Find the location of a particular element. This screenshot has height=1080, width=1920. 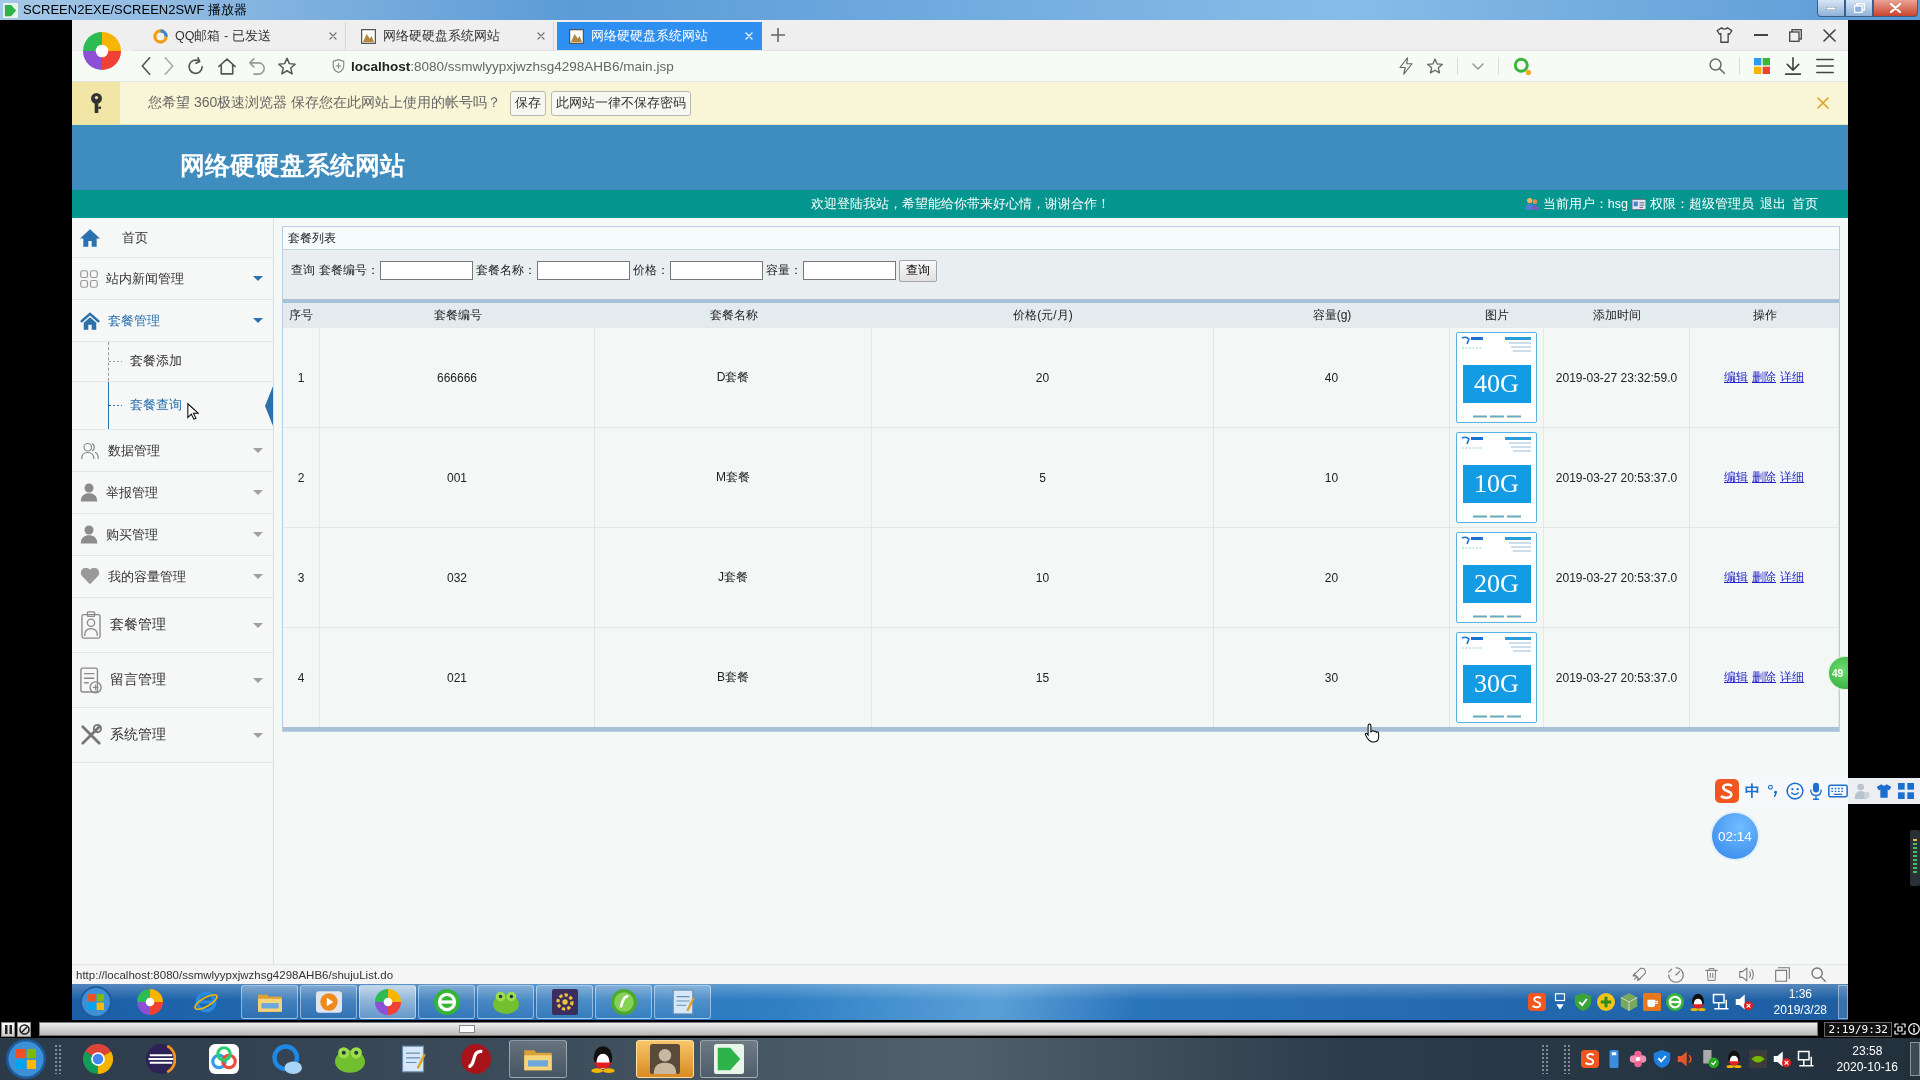

microphone-icon is located at coordinates (1816, 791).